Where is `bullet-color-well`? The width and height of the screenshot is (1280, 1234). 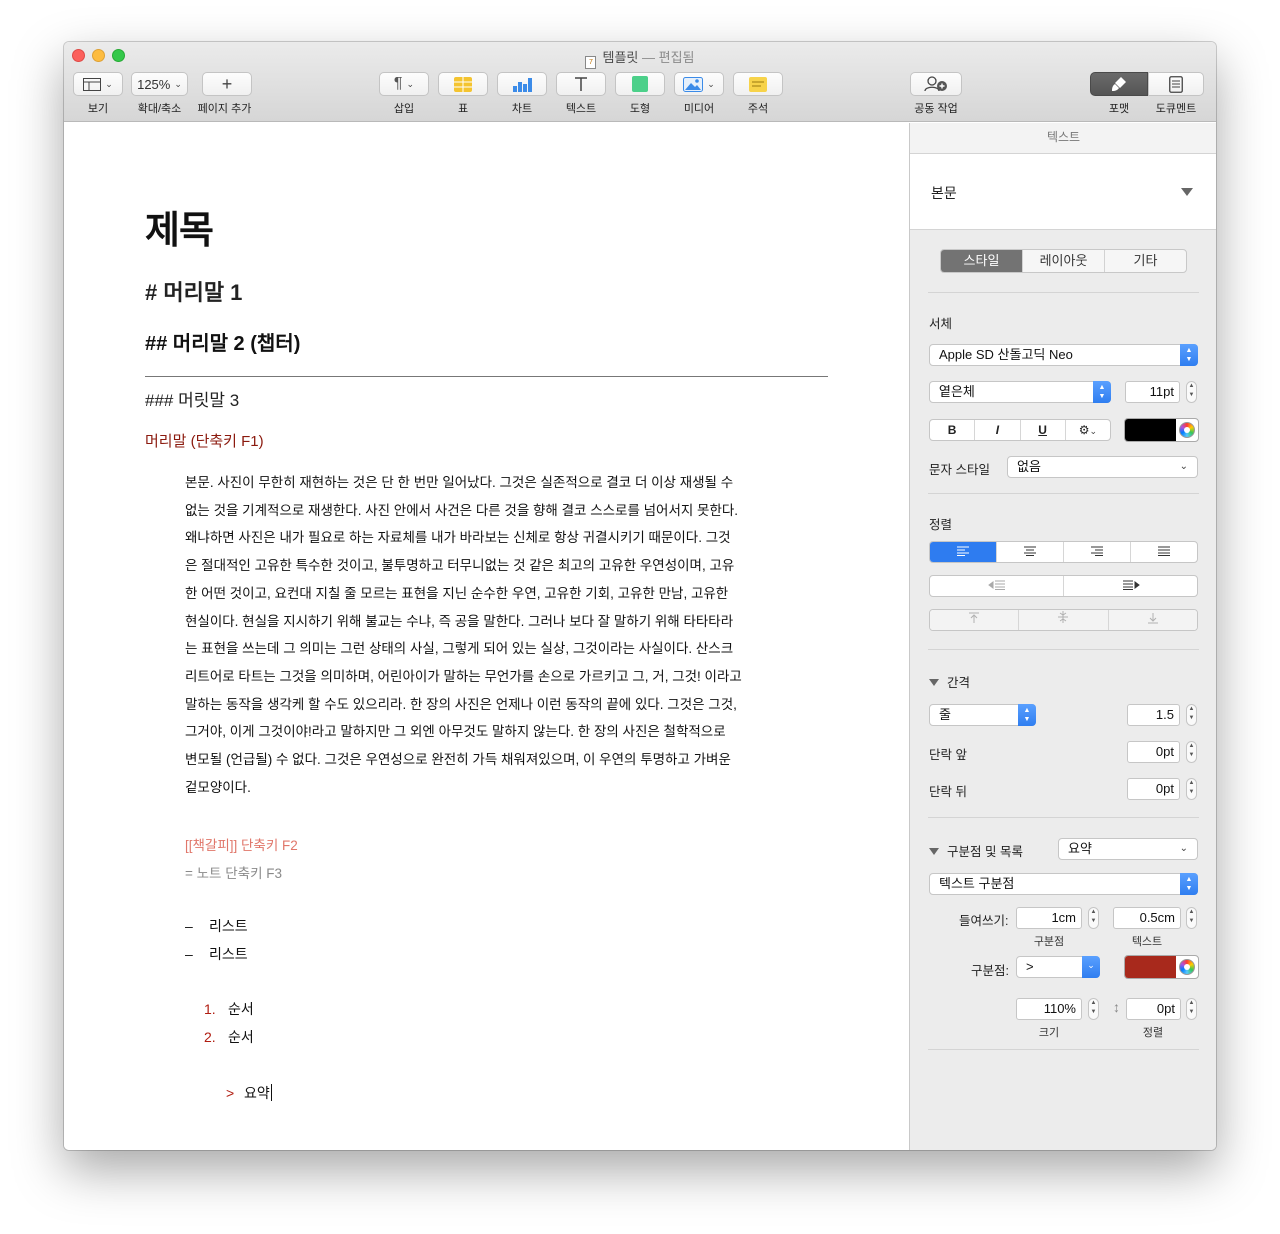 bullet-color-well is located at coordinates (1161, 967).